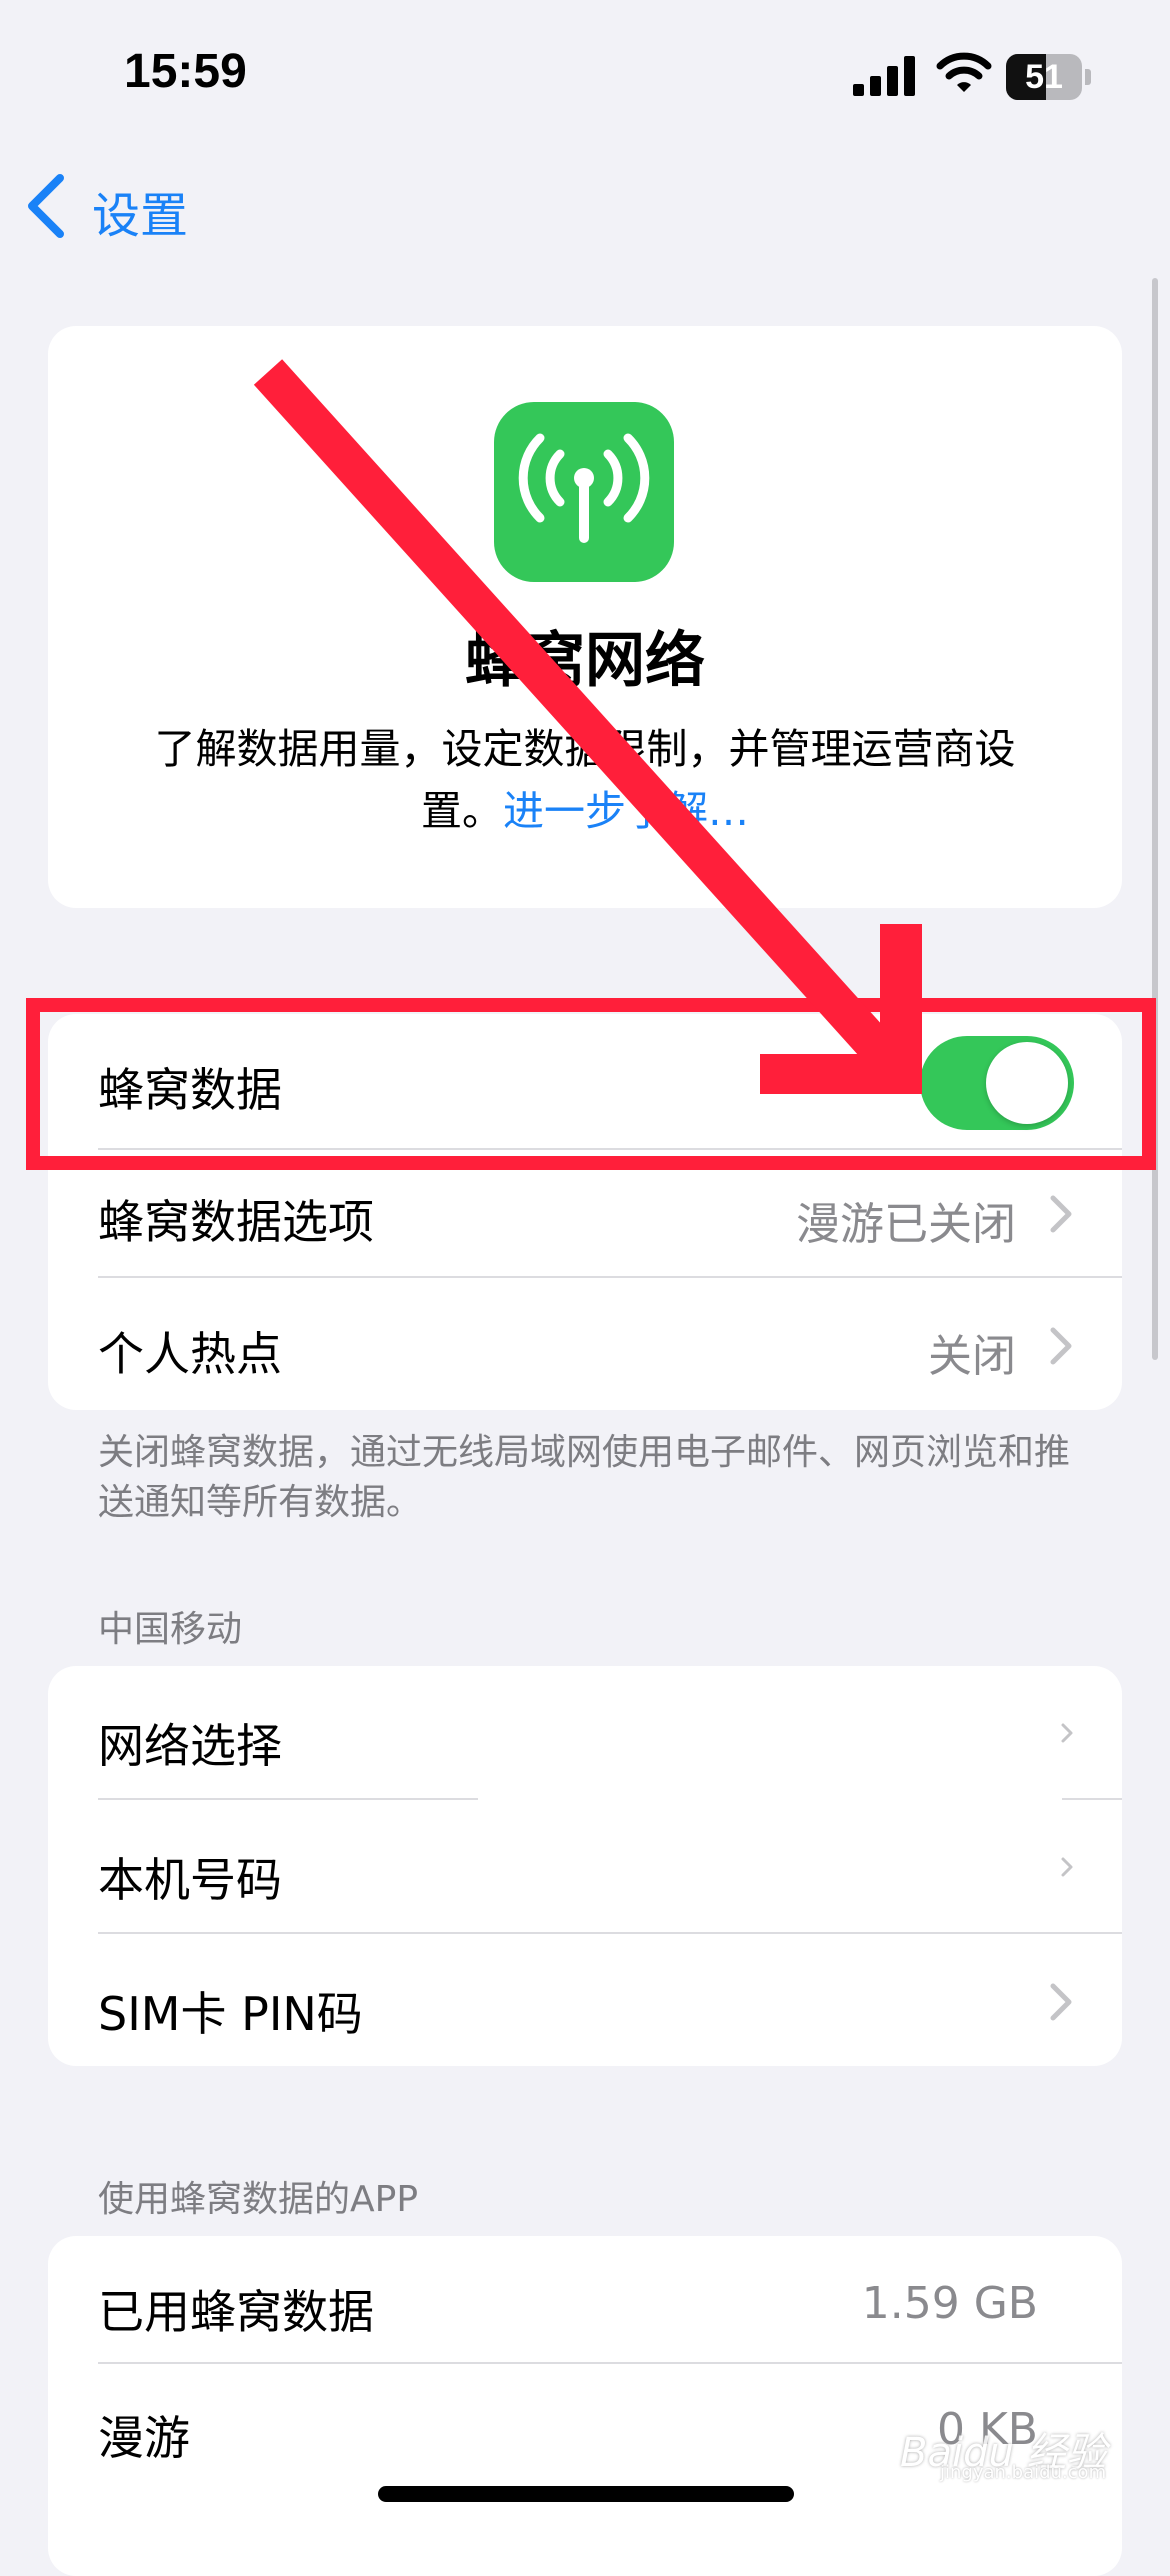 The height and width of the screenshot is (2576, 1170). Describe the element at coordinates (170, 1629) in the screenshot. I see `carrier-section-header: 中国移动` at that location.